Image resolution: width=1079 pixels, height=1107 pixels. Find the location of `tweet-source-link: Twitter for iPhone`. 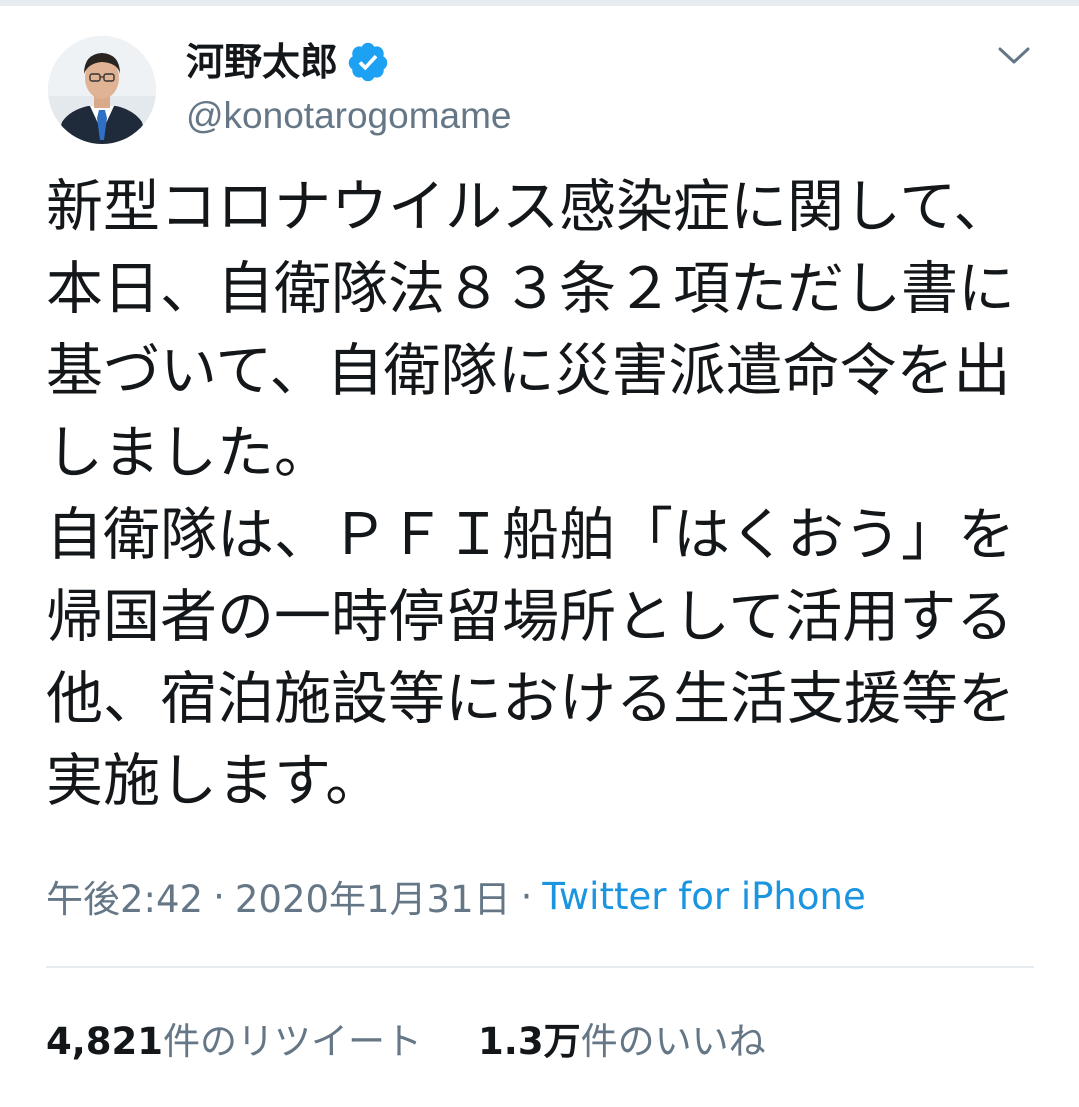

tweet-source-link: Twitter for iPhone is located at coordinates (703, 896).